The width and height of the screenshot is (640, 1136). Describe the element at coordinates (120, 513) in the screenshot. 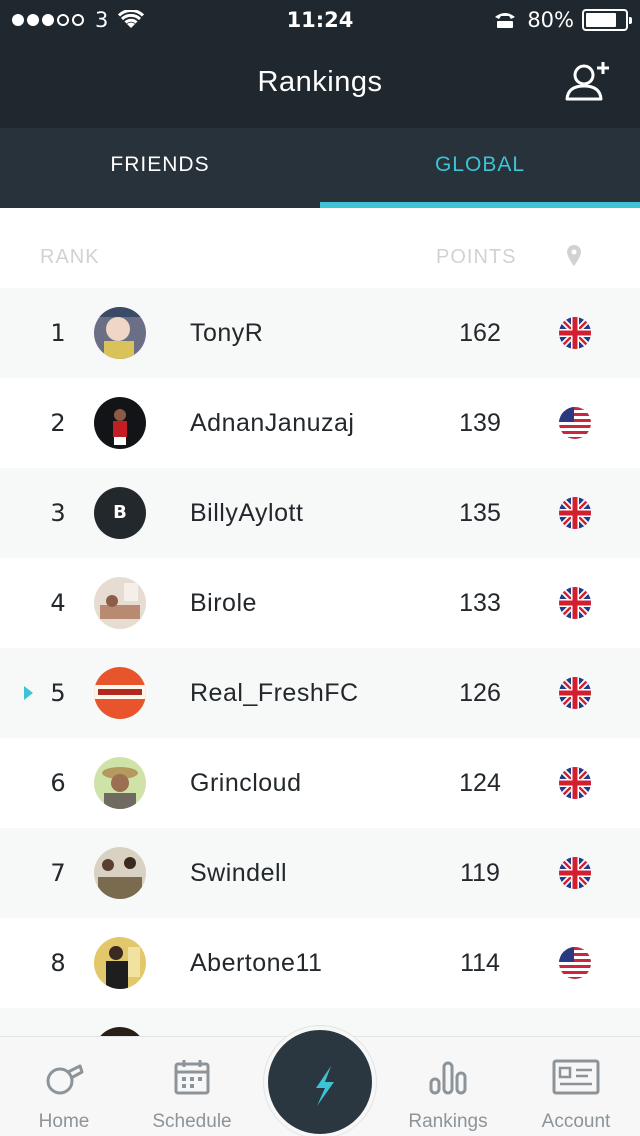

I see `avatar: B` at that location.